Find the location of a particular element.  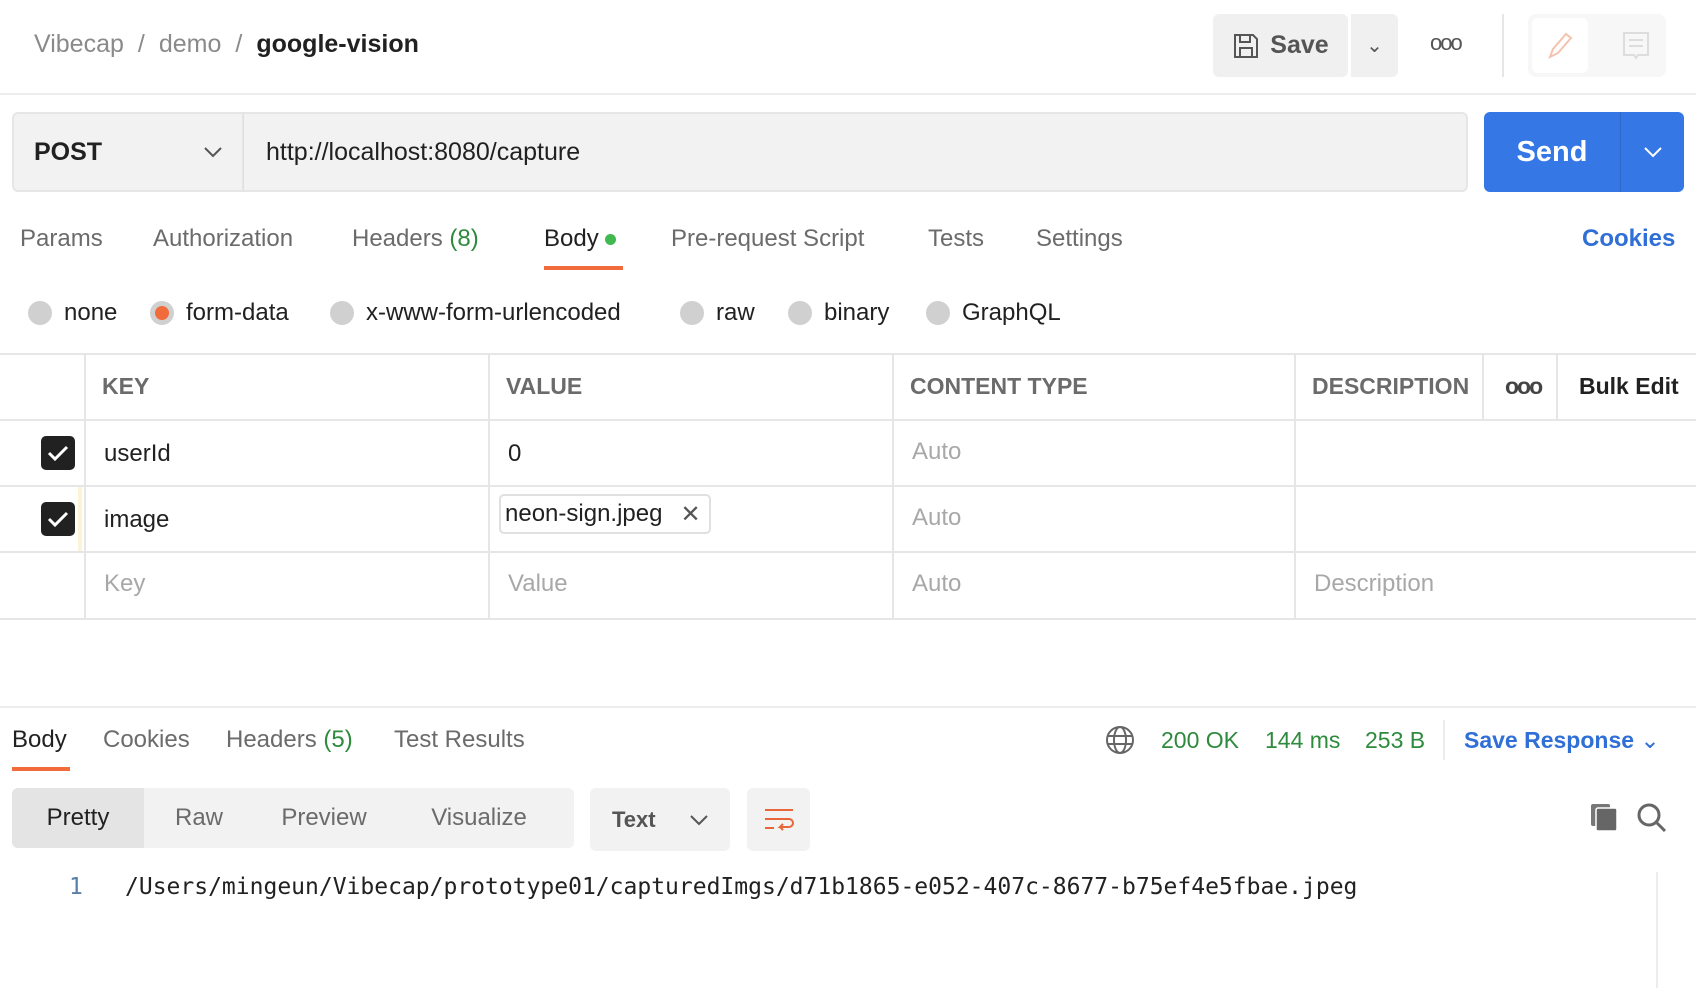

response-tab-cookies: Cookies is located at coordinates (146, 740).